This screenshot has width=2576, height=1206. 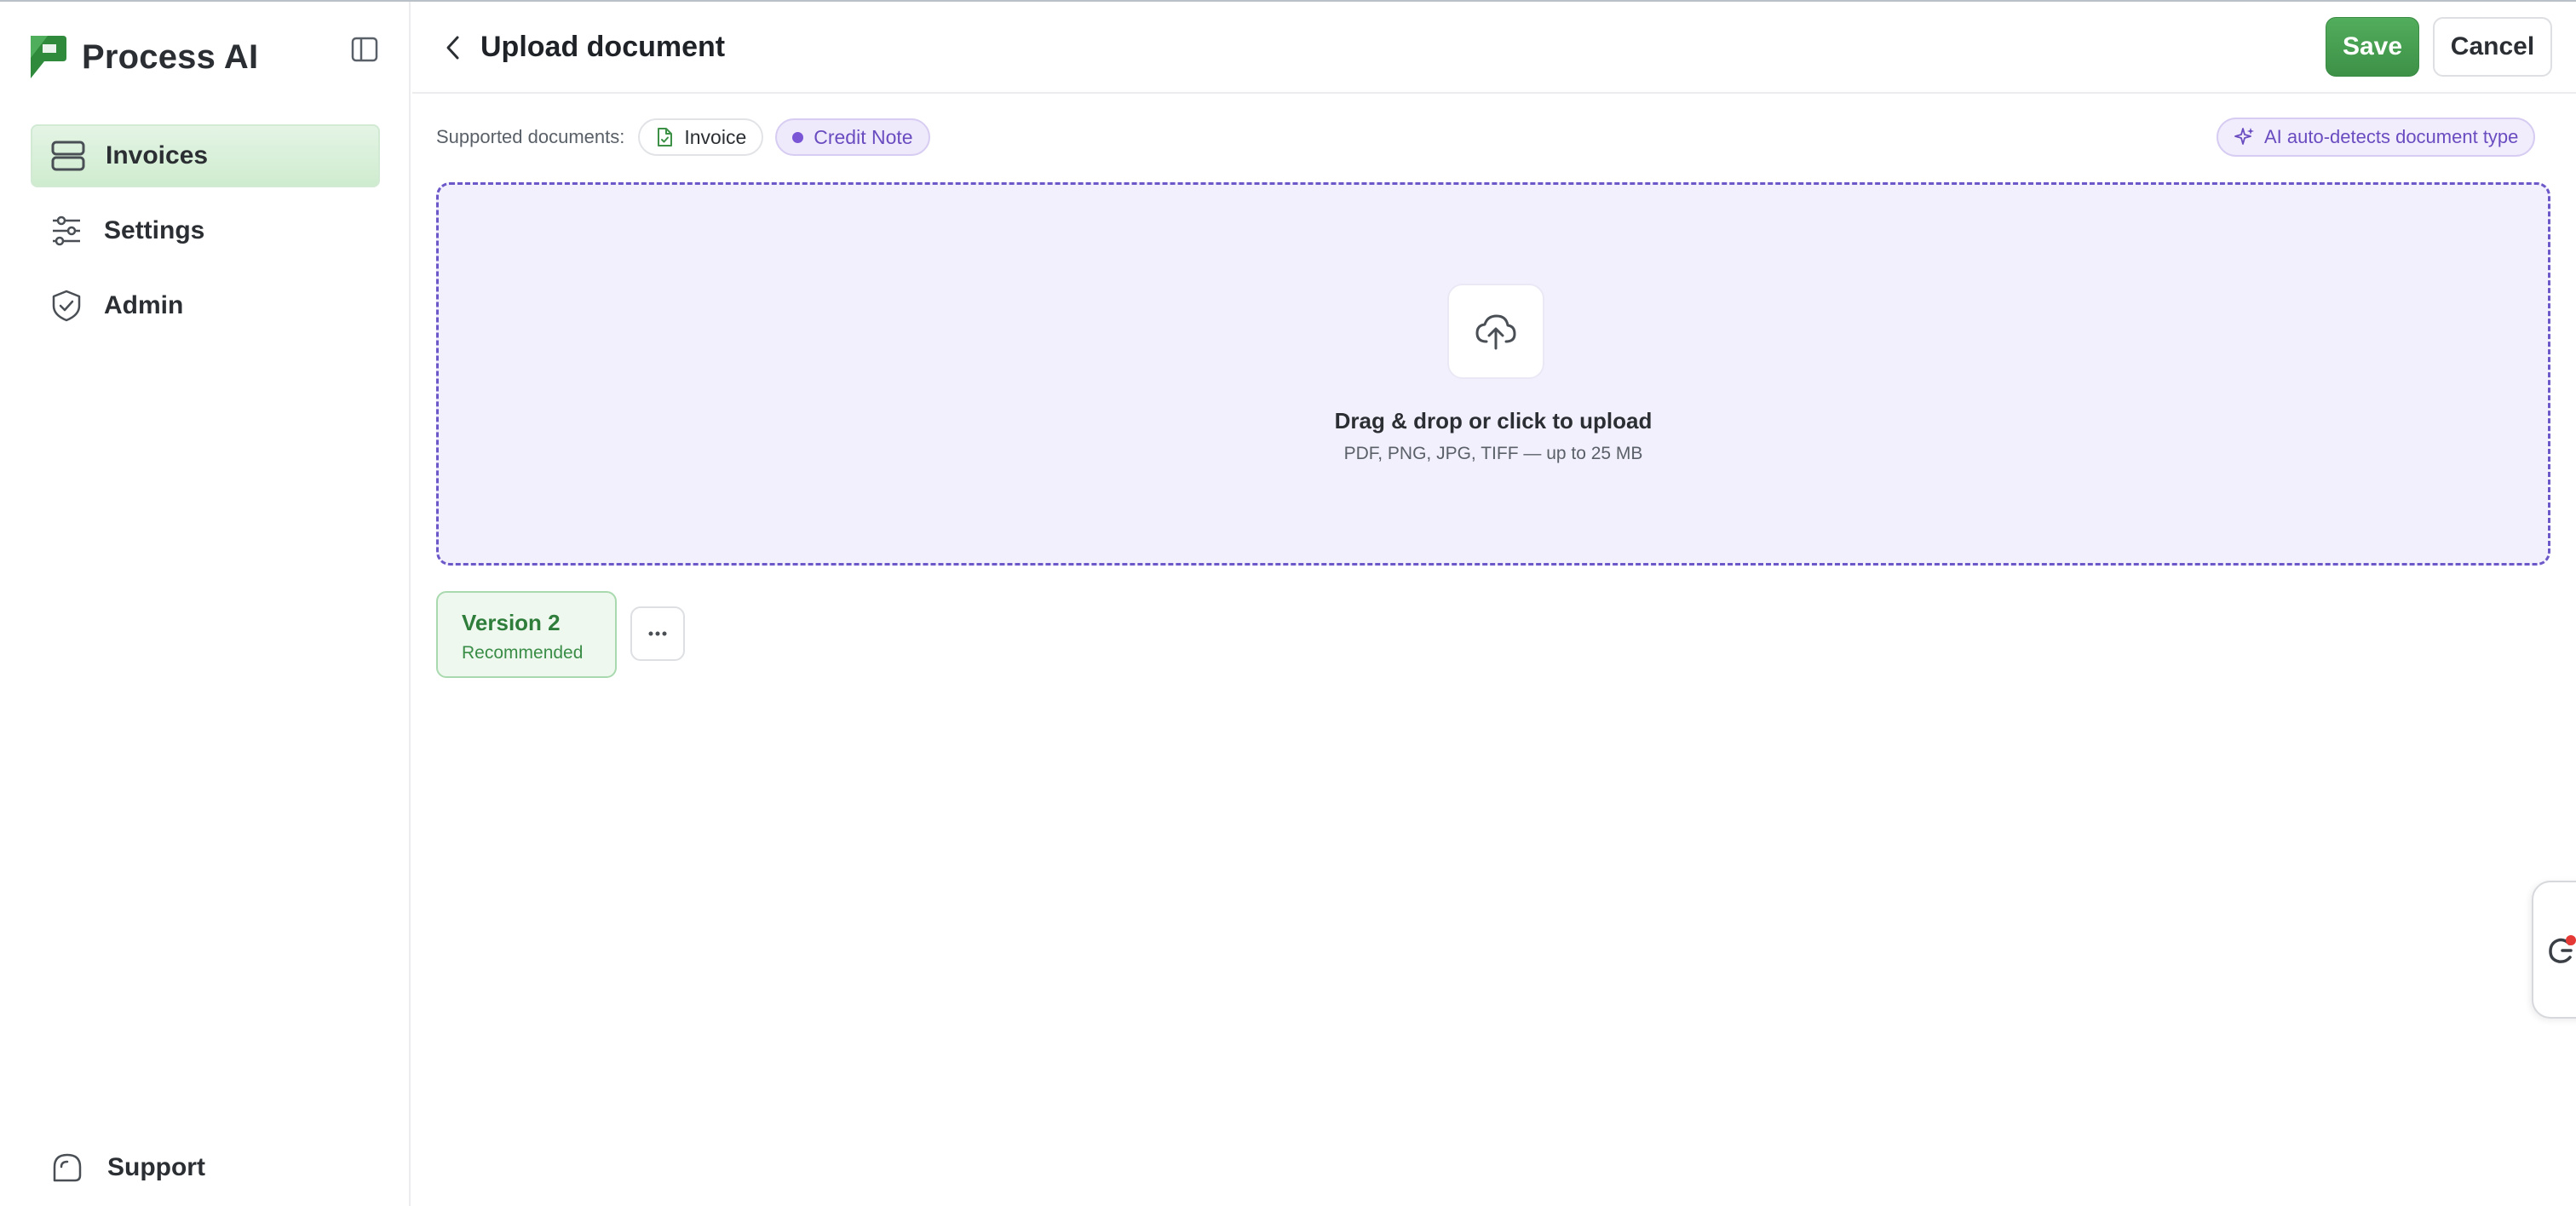 I want to click on ai-auto-detect-label: AI auto-detects document type, so click(x=2391, y=136).